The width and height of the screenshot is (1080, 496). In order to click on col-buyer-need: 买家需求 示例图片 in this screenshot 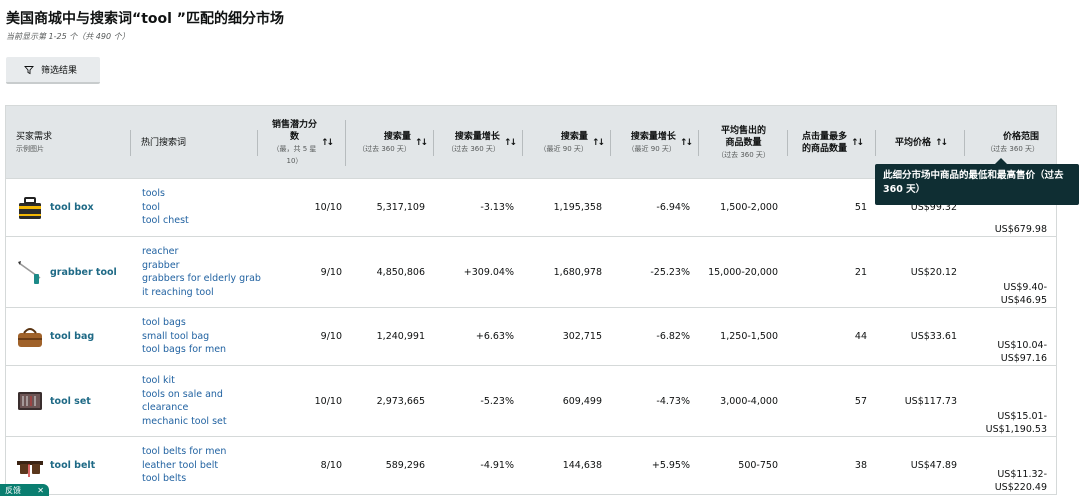, I will do `click(68, 143)`.